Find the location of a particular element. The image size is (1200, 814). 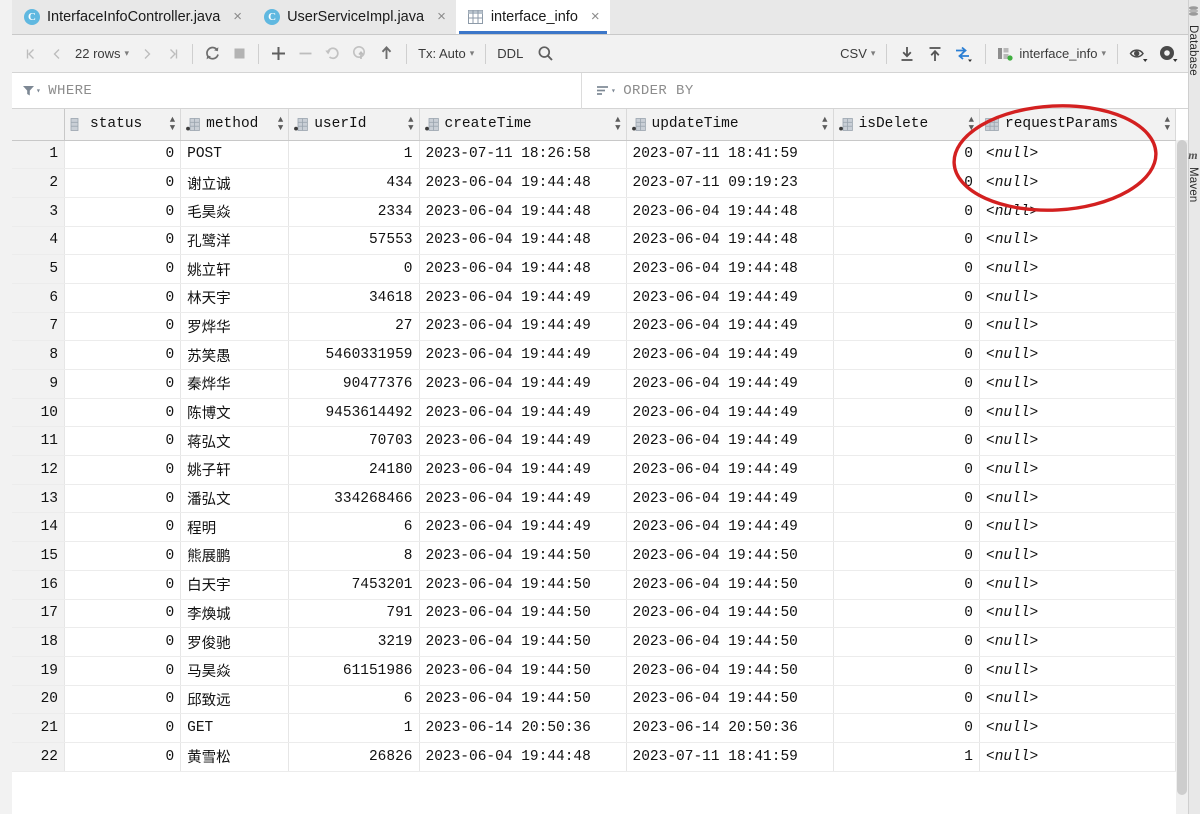

cell-method: 李煥城 is located at coordinates (235, 614).